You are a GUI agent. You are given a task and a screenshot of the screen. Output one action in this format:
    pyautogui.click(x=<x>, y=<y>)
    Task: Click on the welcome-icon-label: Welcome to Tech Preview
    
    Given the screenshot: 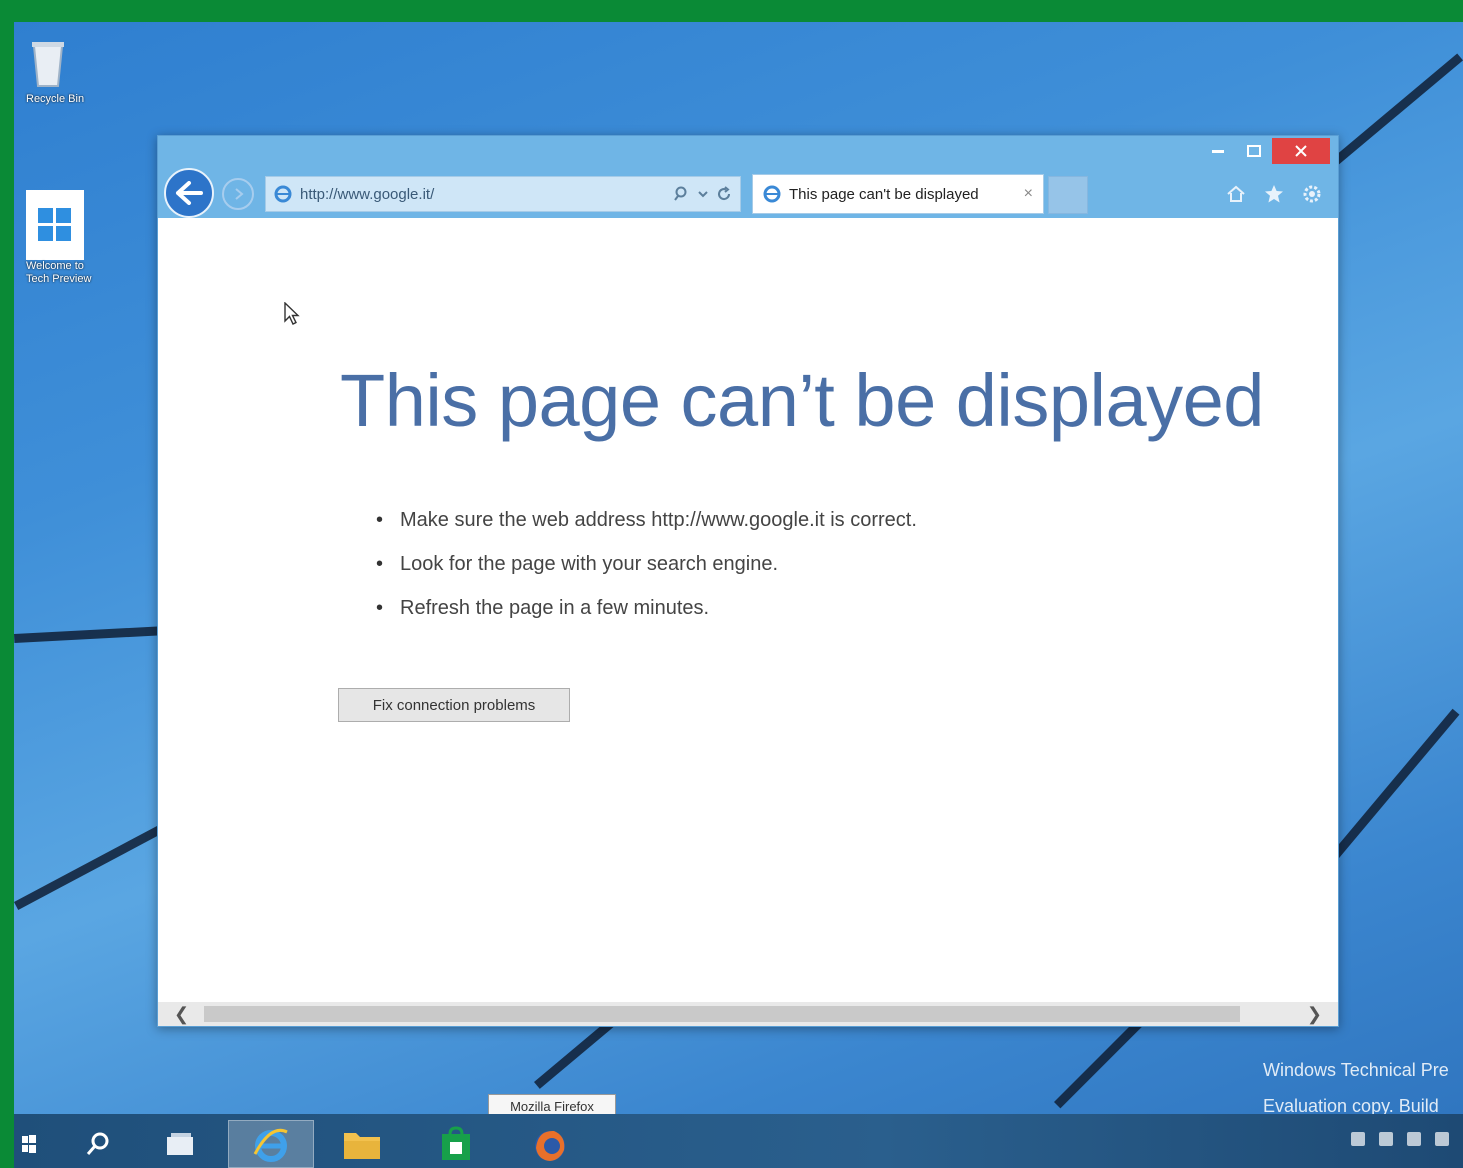 What is the action you would take?
    pyautogui.click(x=59, y=272)
    